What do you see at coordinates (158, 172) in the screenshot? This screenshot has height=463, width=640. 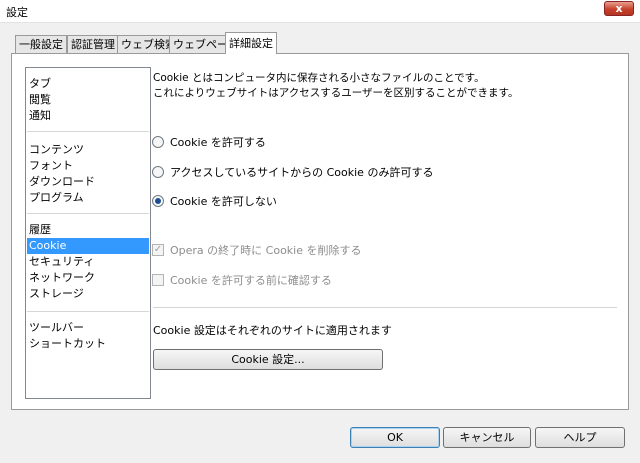 I see `radio-allow-visited-site-cookies` at bounding box center [158, 172].